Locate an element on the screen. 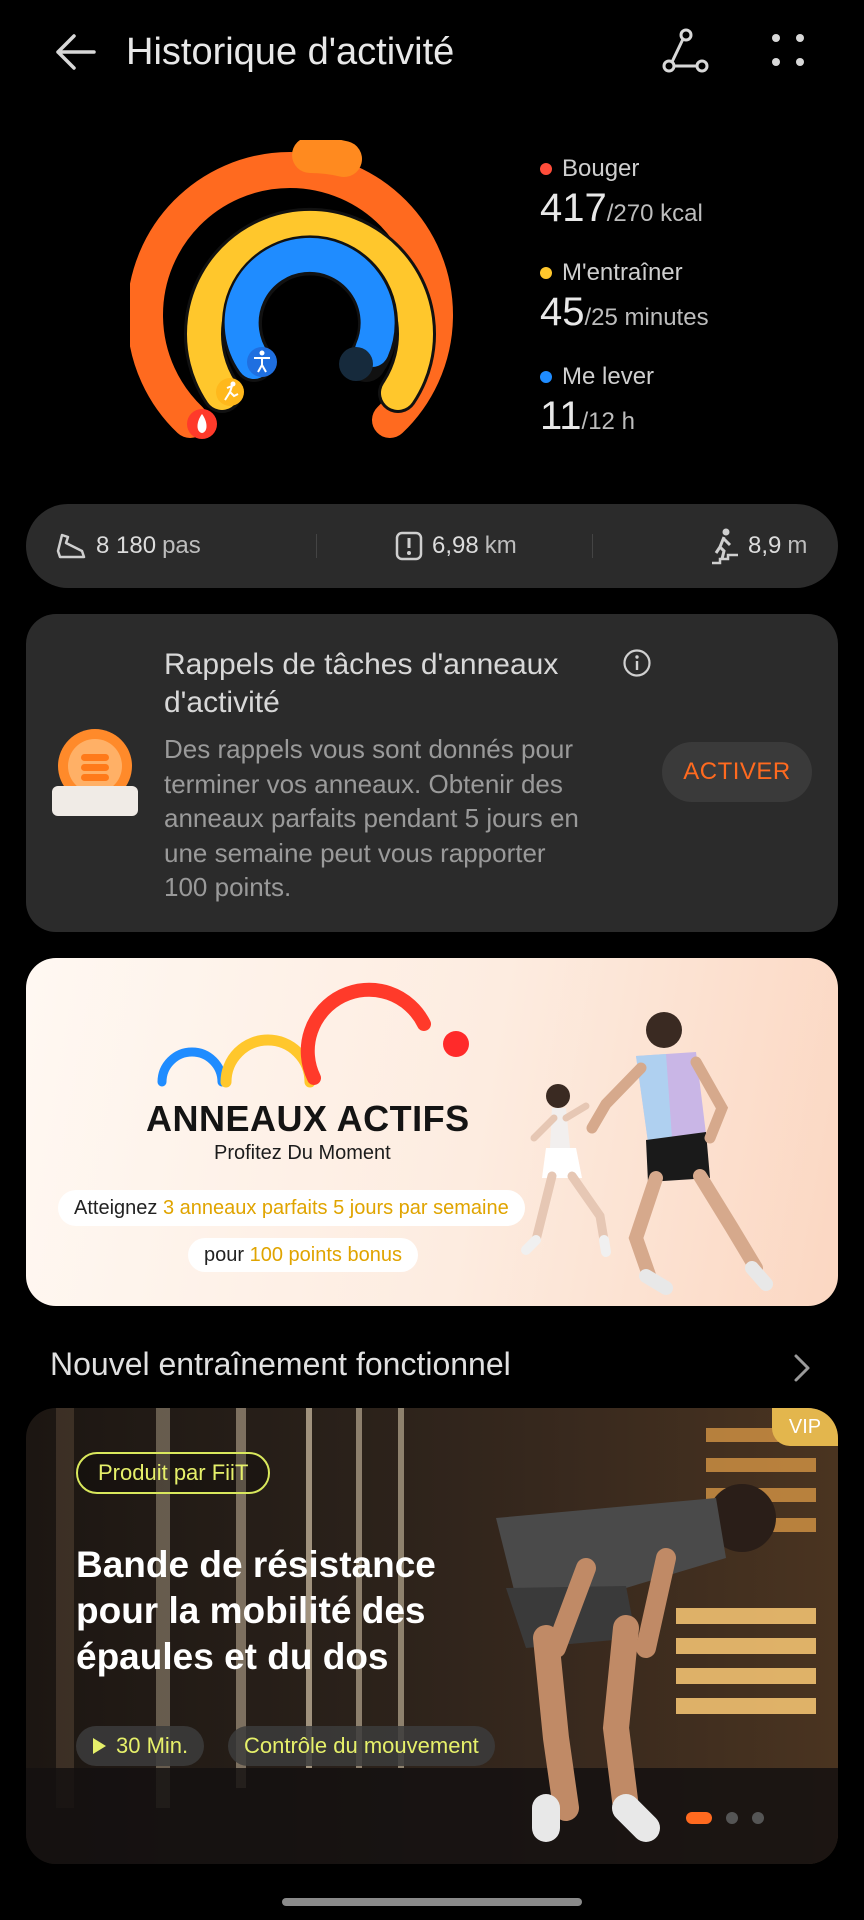 The height and width of the screenshot is (1920, 864). category-tag: Contrôle du mouvement is located at coordinates (361, 1746).